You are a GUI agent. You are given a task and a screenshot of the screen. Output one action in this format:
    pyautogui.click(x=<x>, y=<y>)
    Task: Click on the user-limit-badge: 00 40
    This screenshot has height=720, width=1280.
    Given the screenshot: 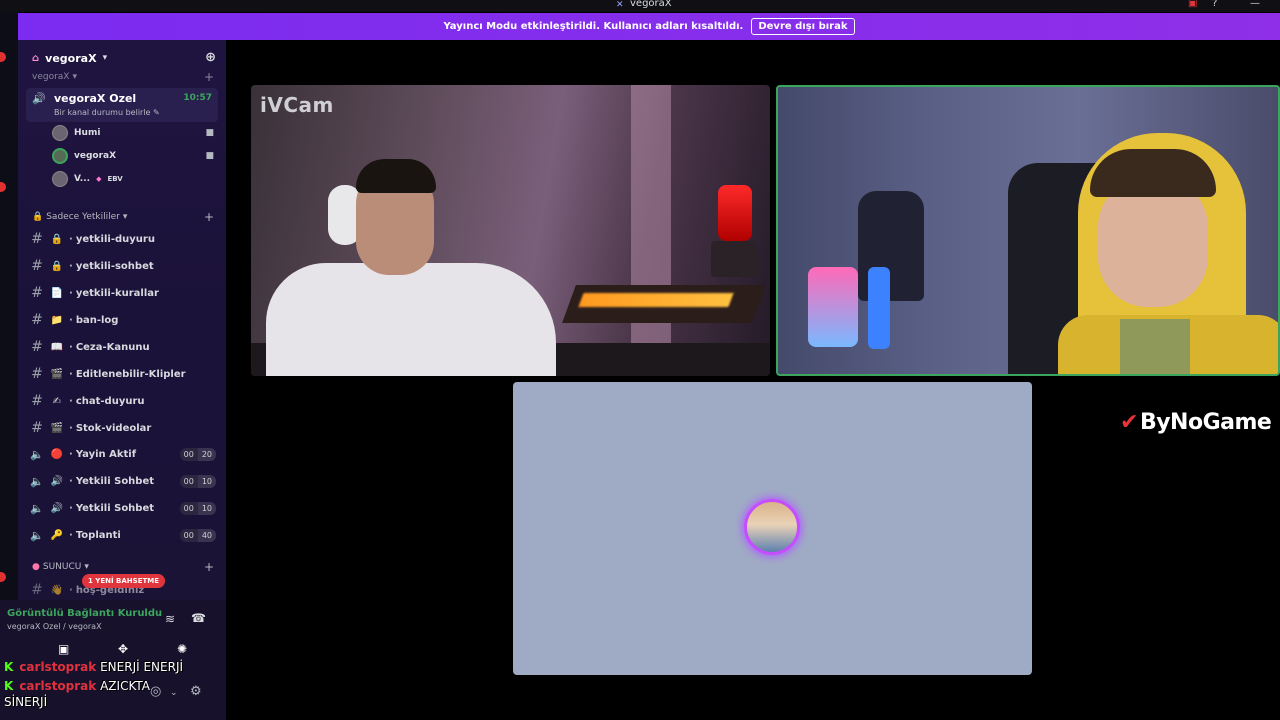 What is the action you would take?
    pyautogui.click(x=197, y=535)
    